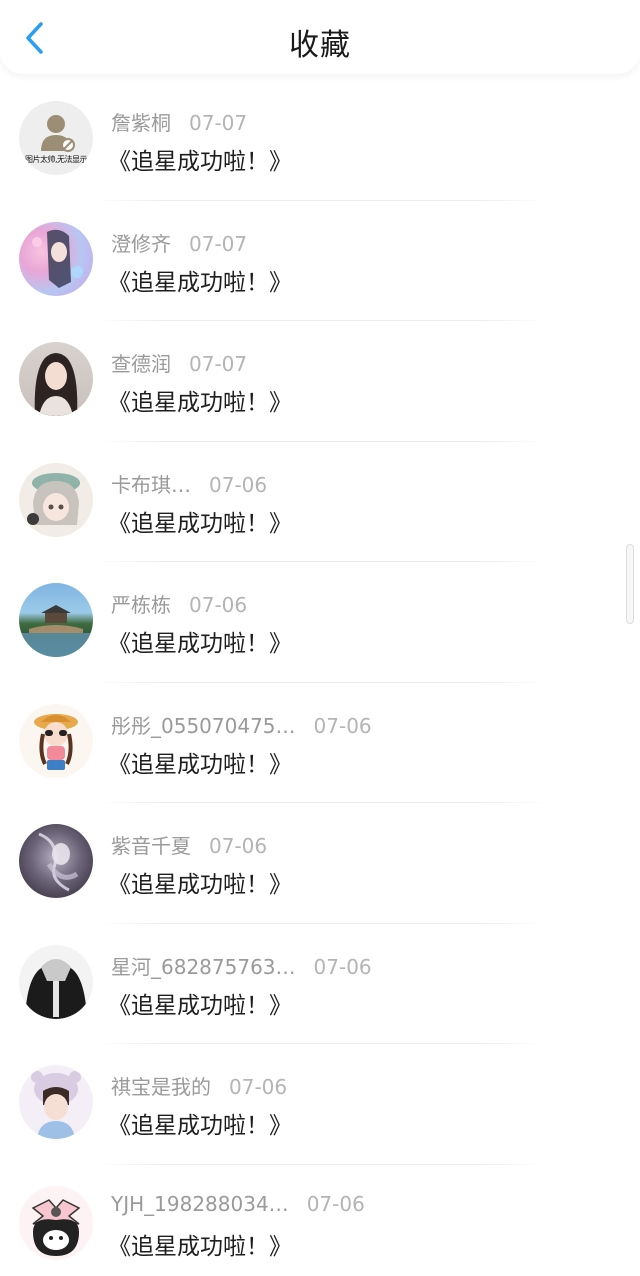 The image size is (640, 1276). I want to click on cartoon-girl-sunhat-icon, so click(56, 741).